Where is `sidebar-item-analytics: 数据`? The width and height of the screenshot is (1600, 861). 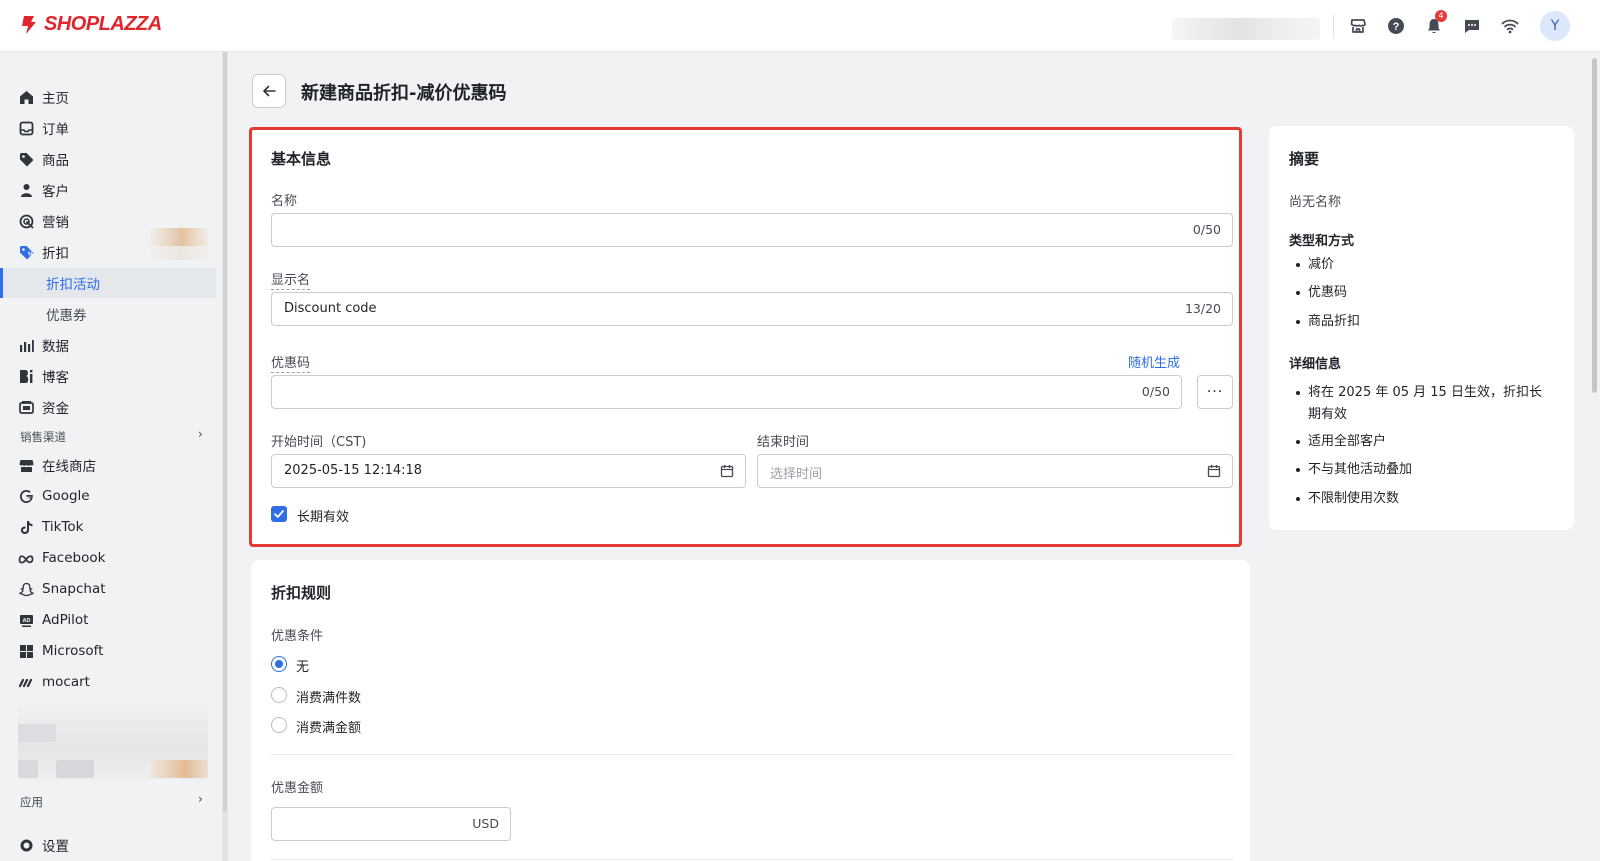 sidebar-item-analytics: 数据 is located at coordinates (108, 345).